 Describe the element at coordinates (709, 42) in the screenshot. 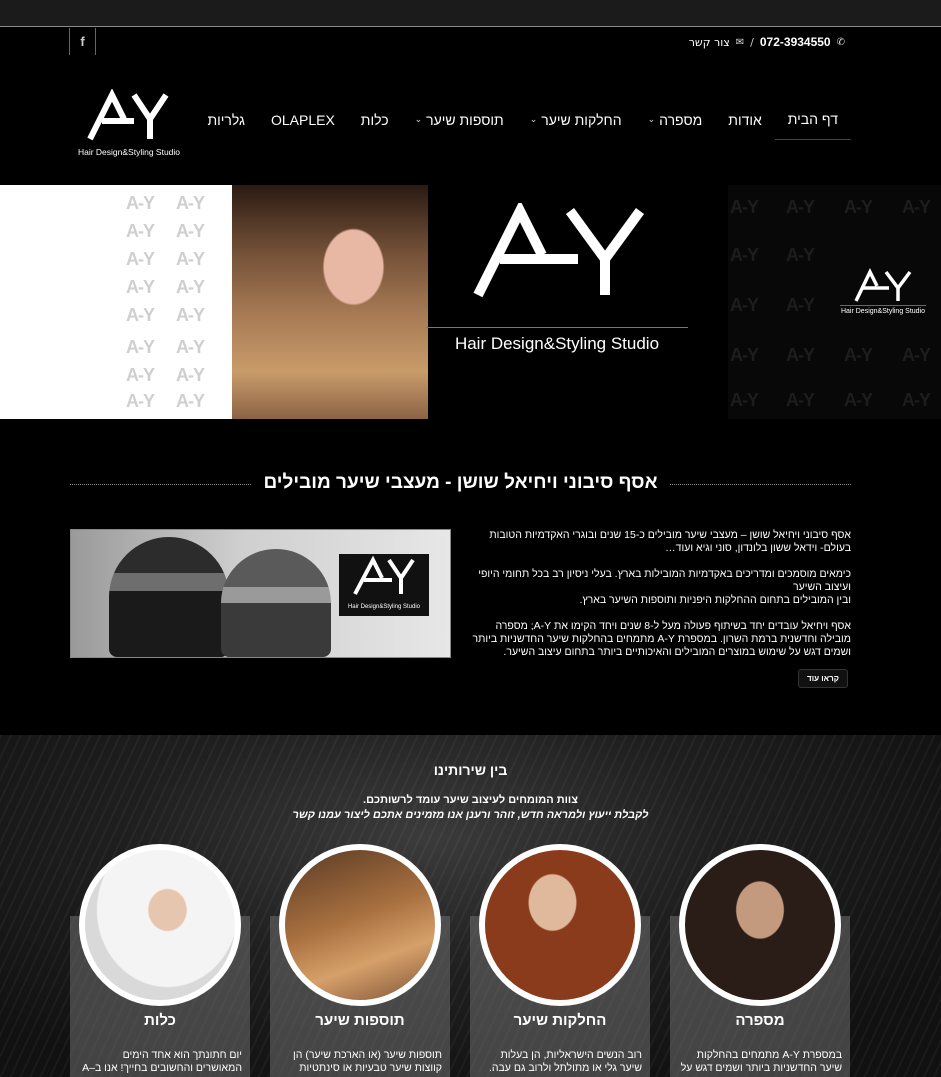

I see `contact-link: צור קשר` at that location.